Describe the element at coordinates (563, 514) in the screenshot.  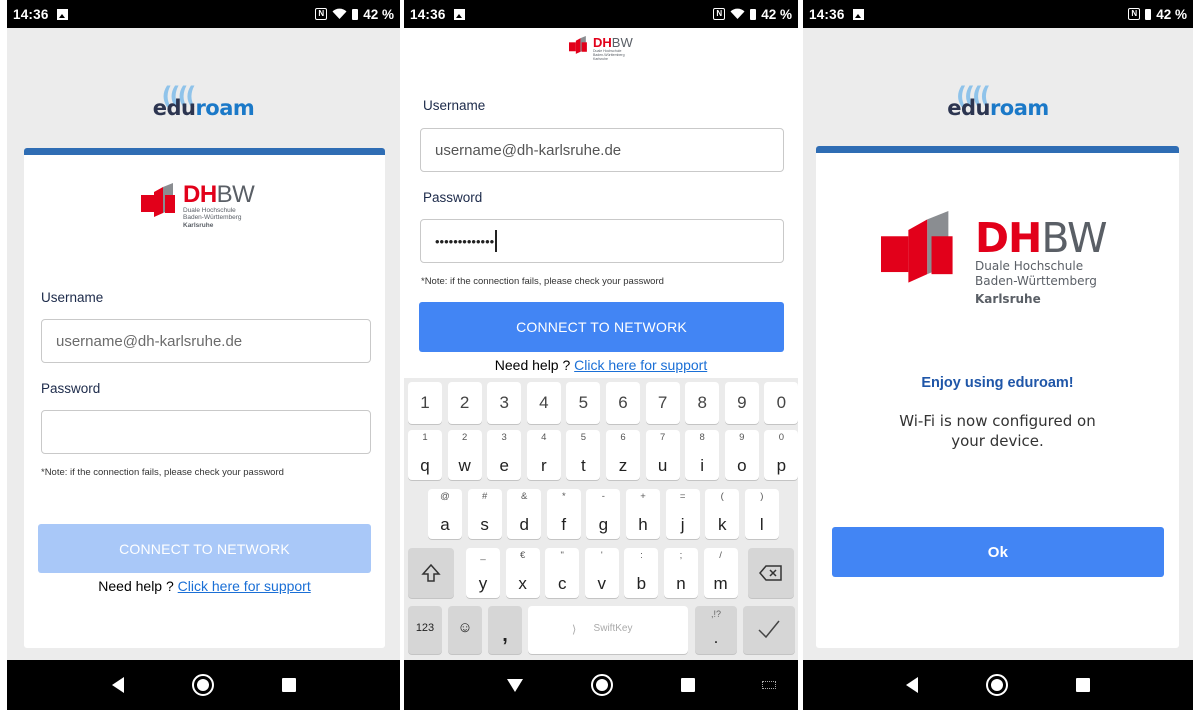
I see `key-f: * f` at that location.